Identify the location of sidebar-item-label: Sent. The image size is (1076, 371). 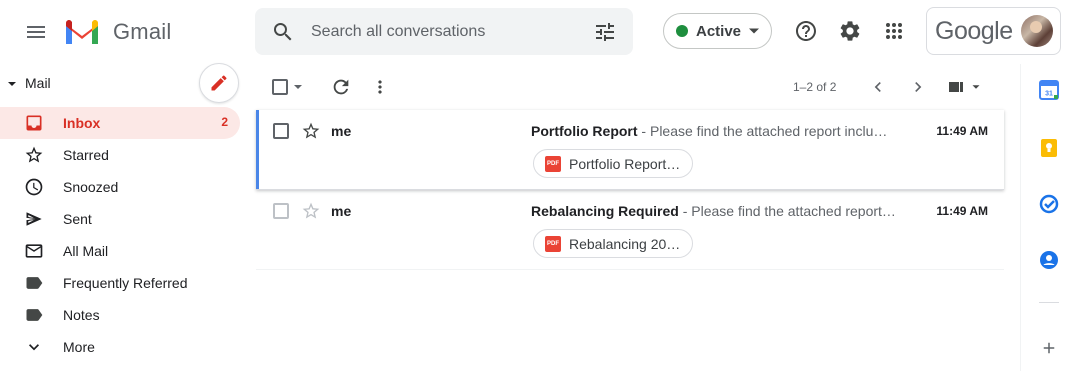
(77, 219).